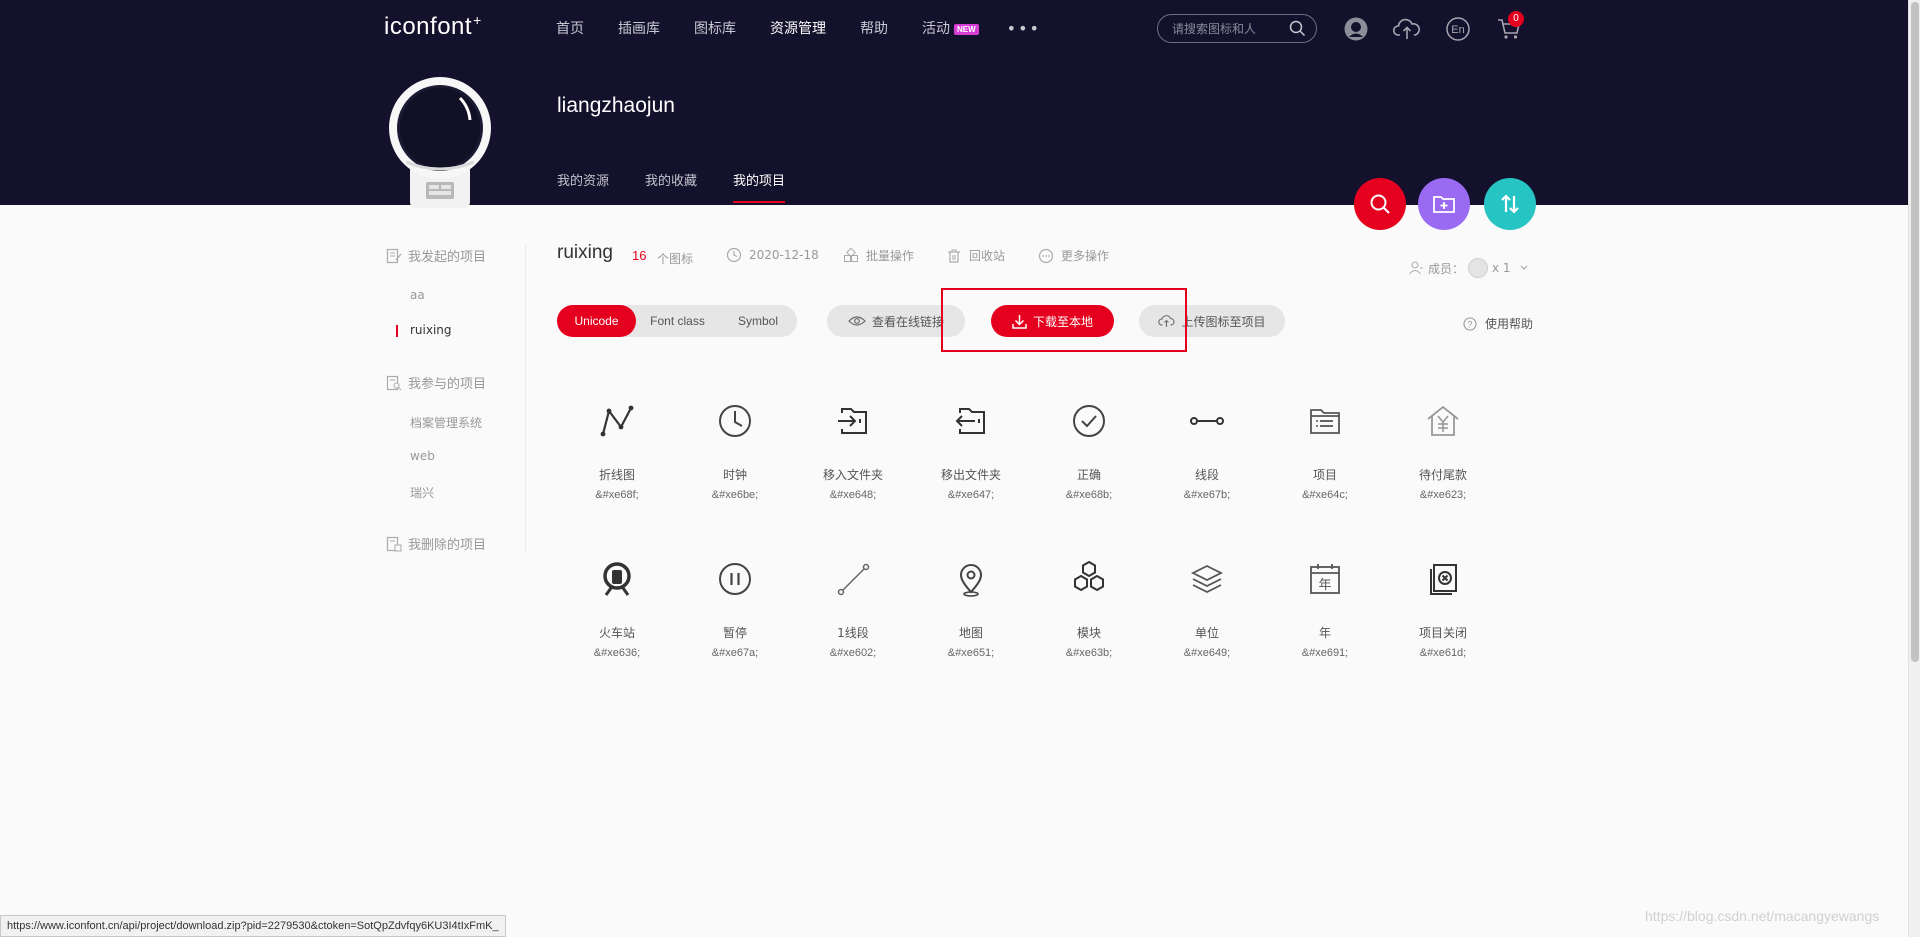 This screenshot has width=1920, height=937. Describe the element at coordinates (1478, 268) in the screenshot. I see `member-avatar` at that location.